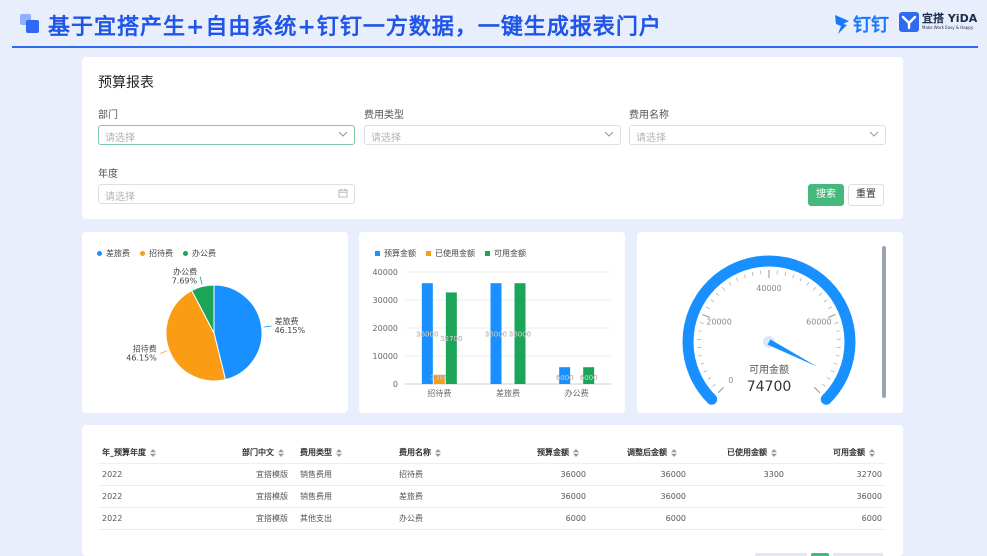 This screenshot has height=556, width=987. What do you see at coordinates (185, 281) in the screenshot?
I see `pie-slice-percent: 7.69%` at bounding box center [185, 281].